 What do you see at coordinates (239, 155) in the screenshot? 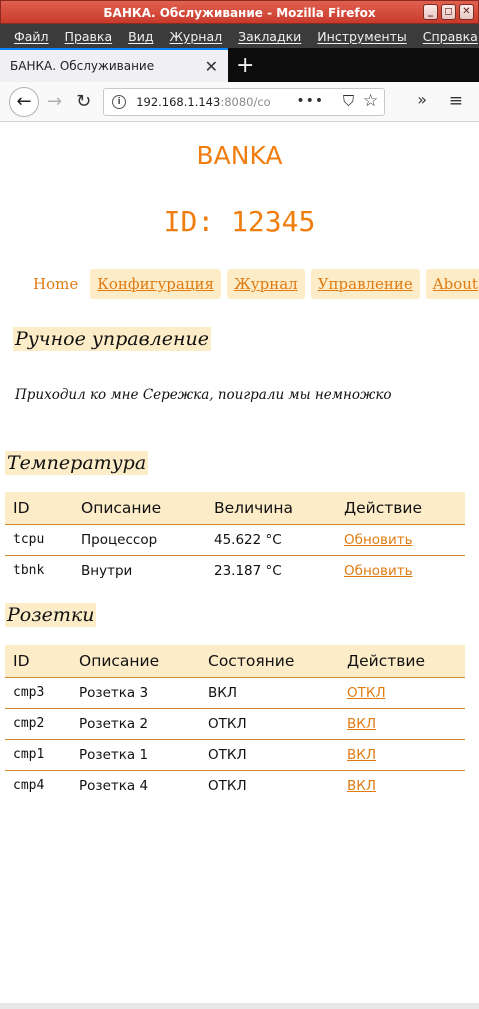
I see `site-title: BANKA` at bounding box center [239, 155].